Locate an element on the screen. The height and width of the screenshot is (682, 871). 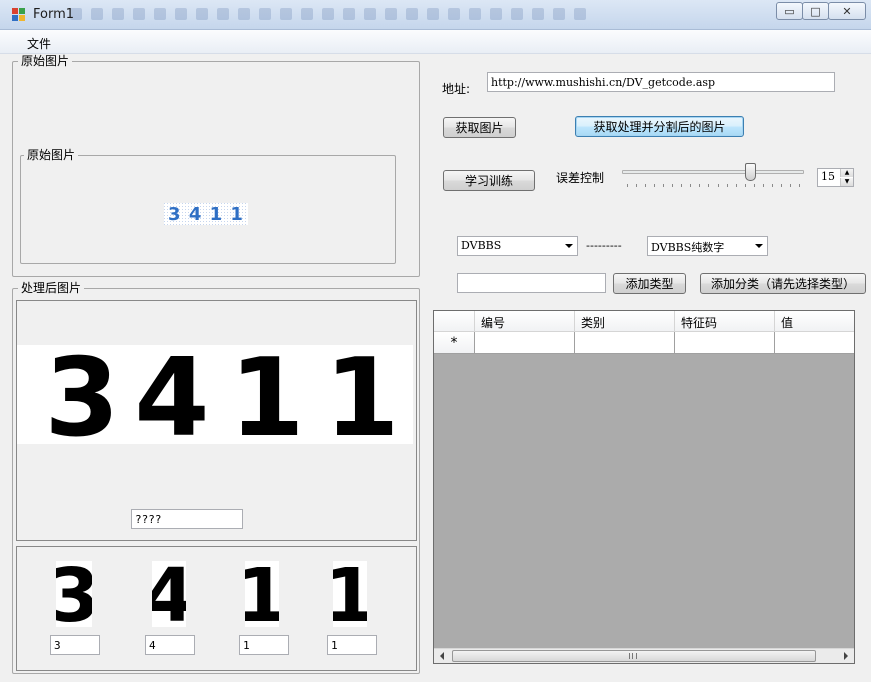
processed-image-group-label: 处理后图片 is located at coordinates (51, 288).